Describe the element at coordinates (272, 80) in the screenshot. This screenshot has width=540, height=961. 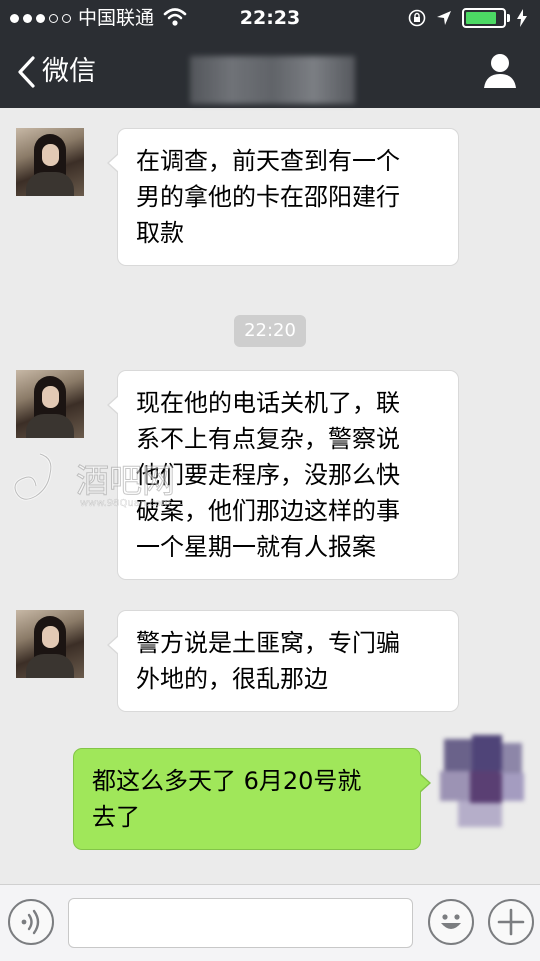
I see `chat-title` at that location.